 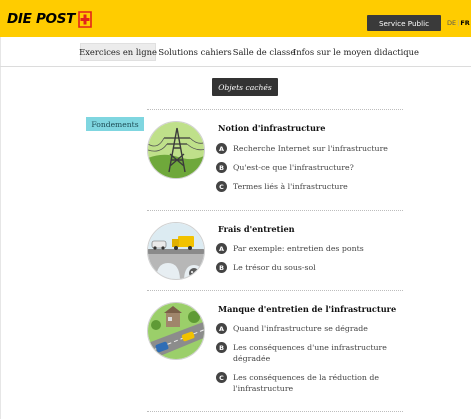 What do you see at coordinates (0, 228) in the screenshot?
I see `content-left-border` at bounding box center [0, 228].